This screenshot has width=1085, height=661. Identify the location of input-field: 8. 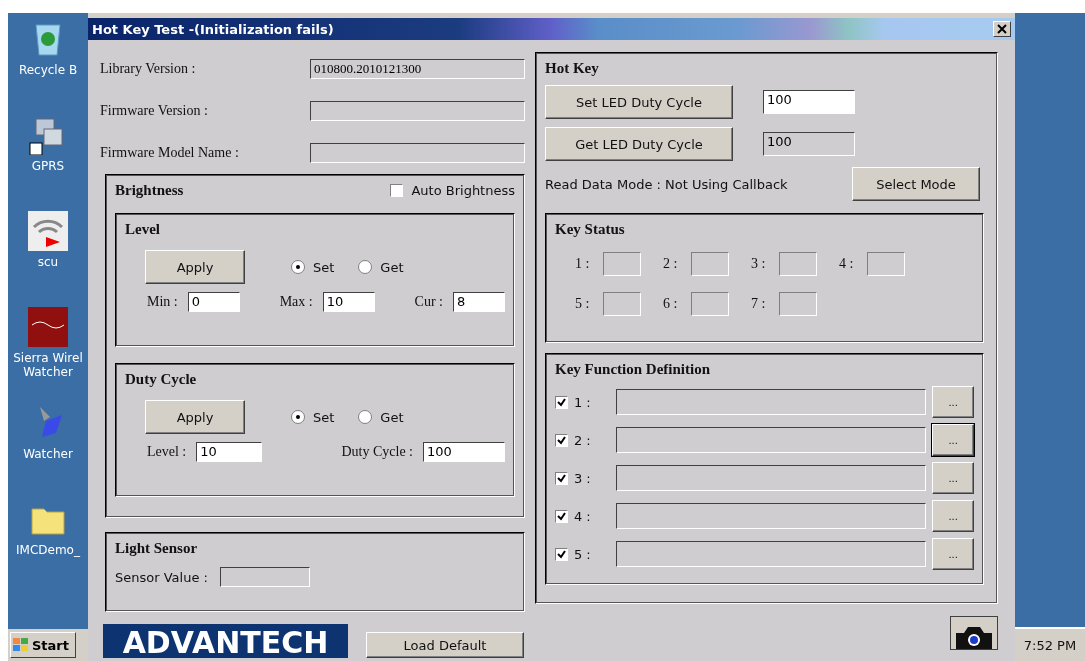
(479, 302).